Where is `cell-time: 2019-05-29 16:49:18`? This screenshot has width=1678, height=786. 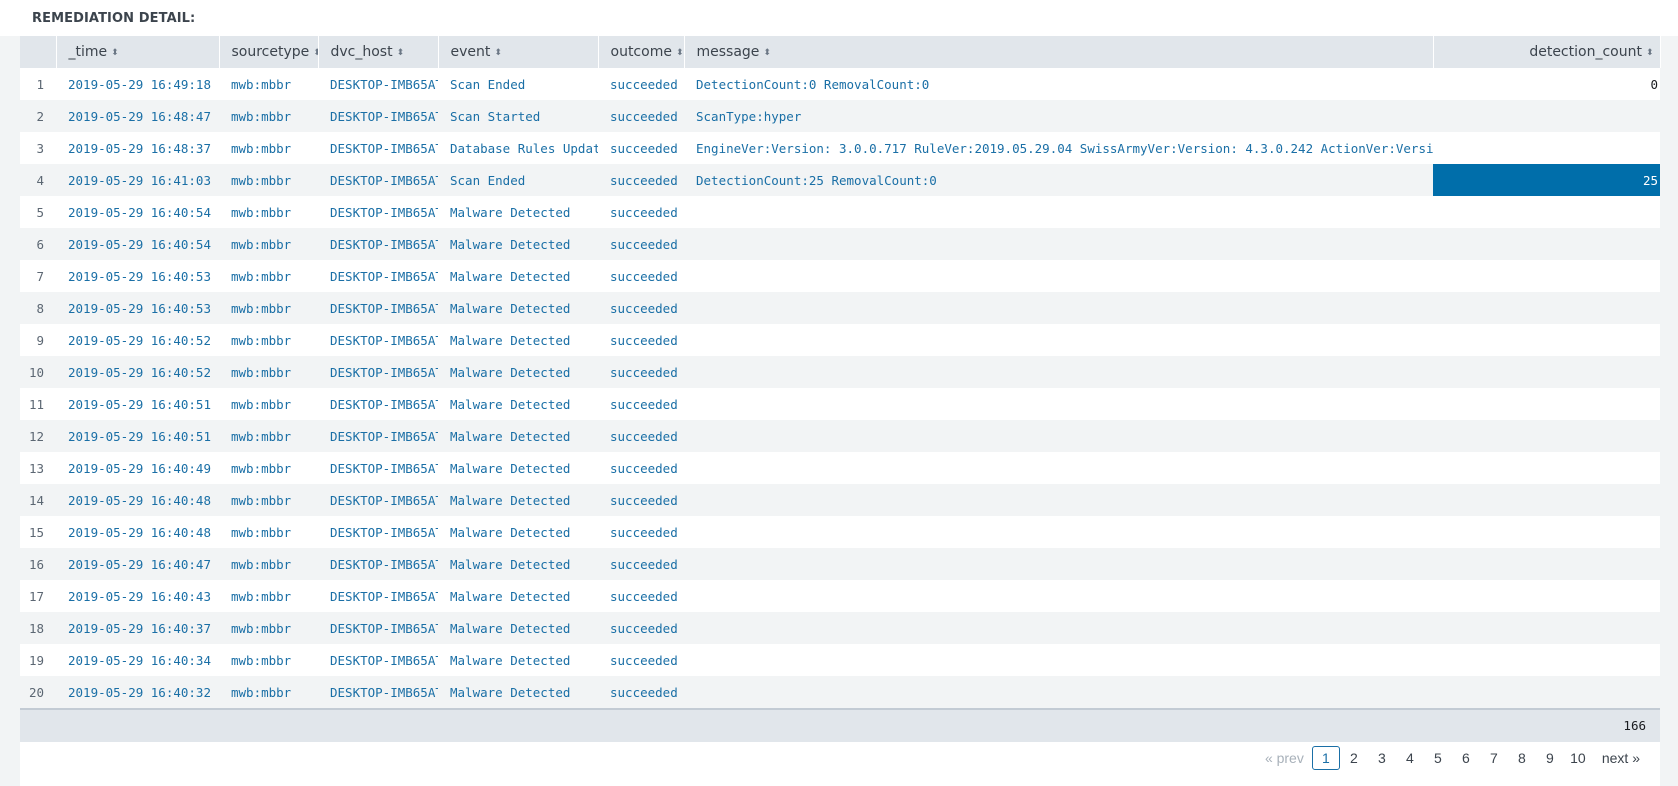 cell-time: 2019-05-29 16:49:18 is located at coordinates (137, 84).